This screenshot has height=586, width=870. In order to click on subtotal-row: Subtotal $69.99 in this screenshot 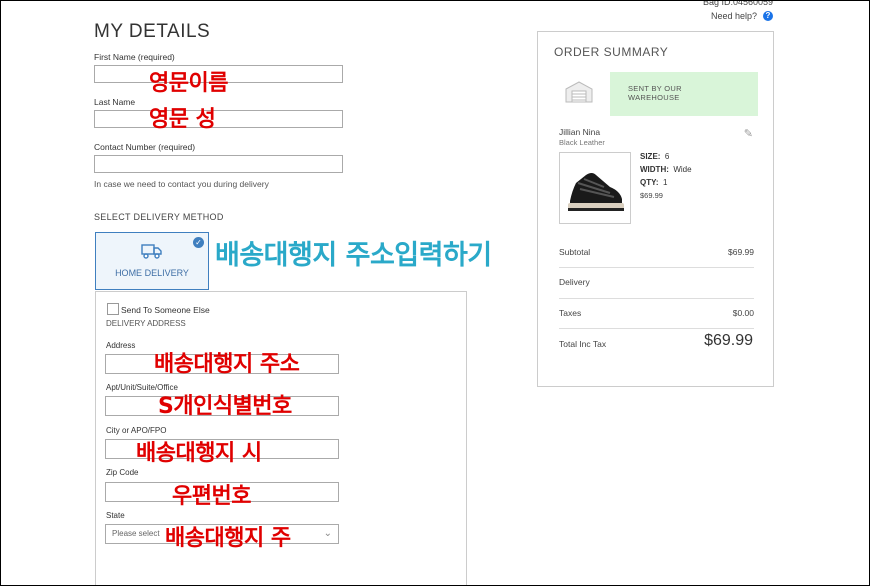, I will do `click(656, 252)`.